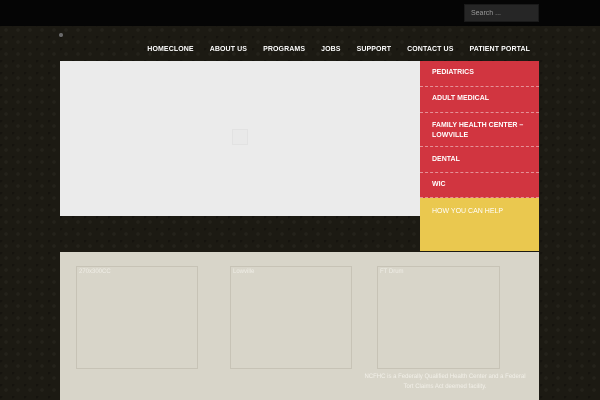 The width and height of the screenshot is (600, 400). What do you see at coordinates (61, 35) in the screenshot?
I see `logo-icon` at bounding box center [61, 35].